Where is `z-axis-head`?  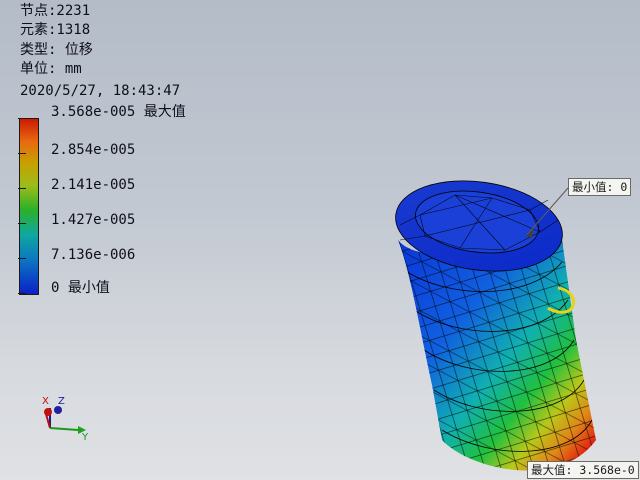 z-axis-head is located at coordinates (58, 410).